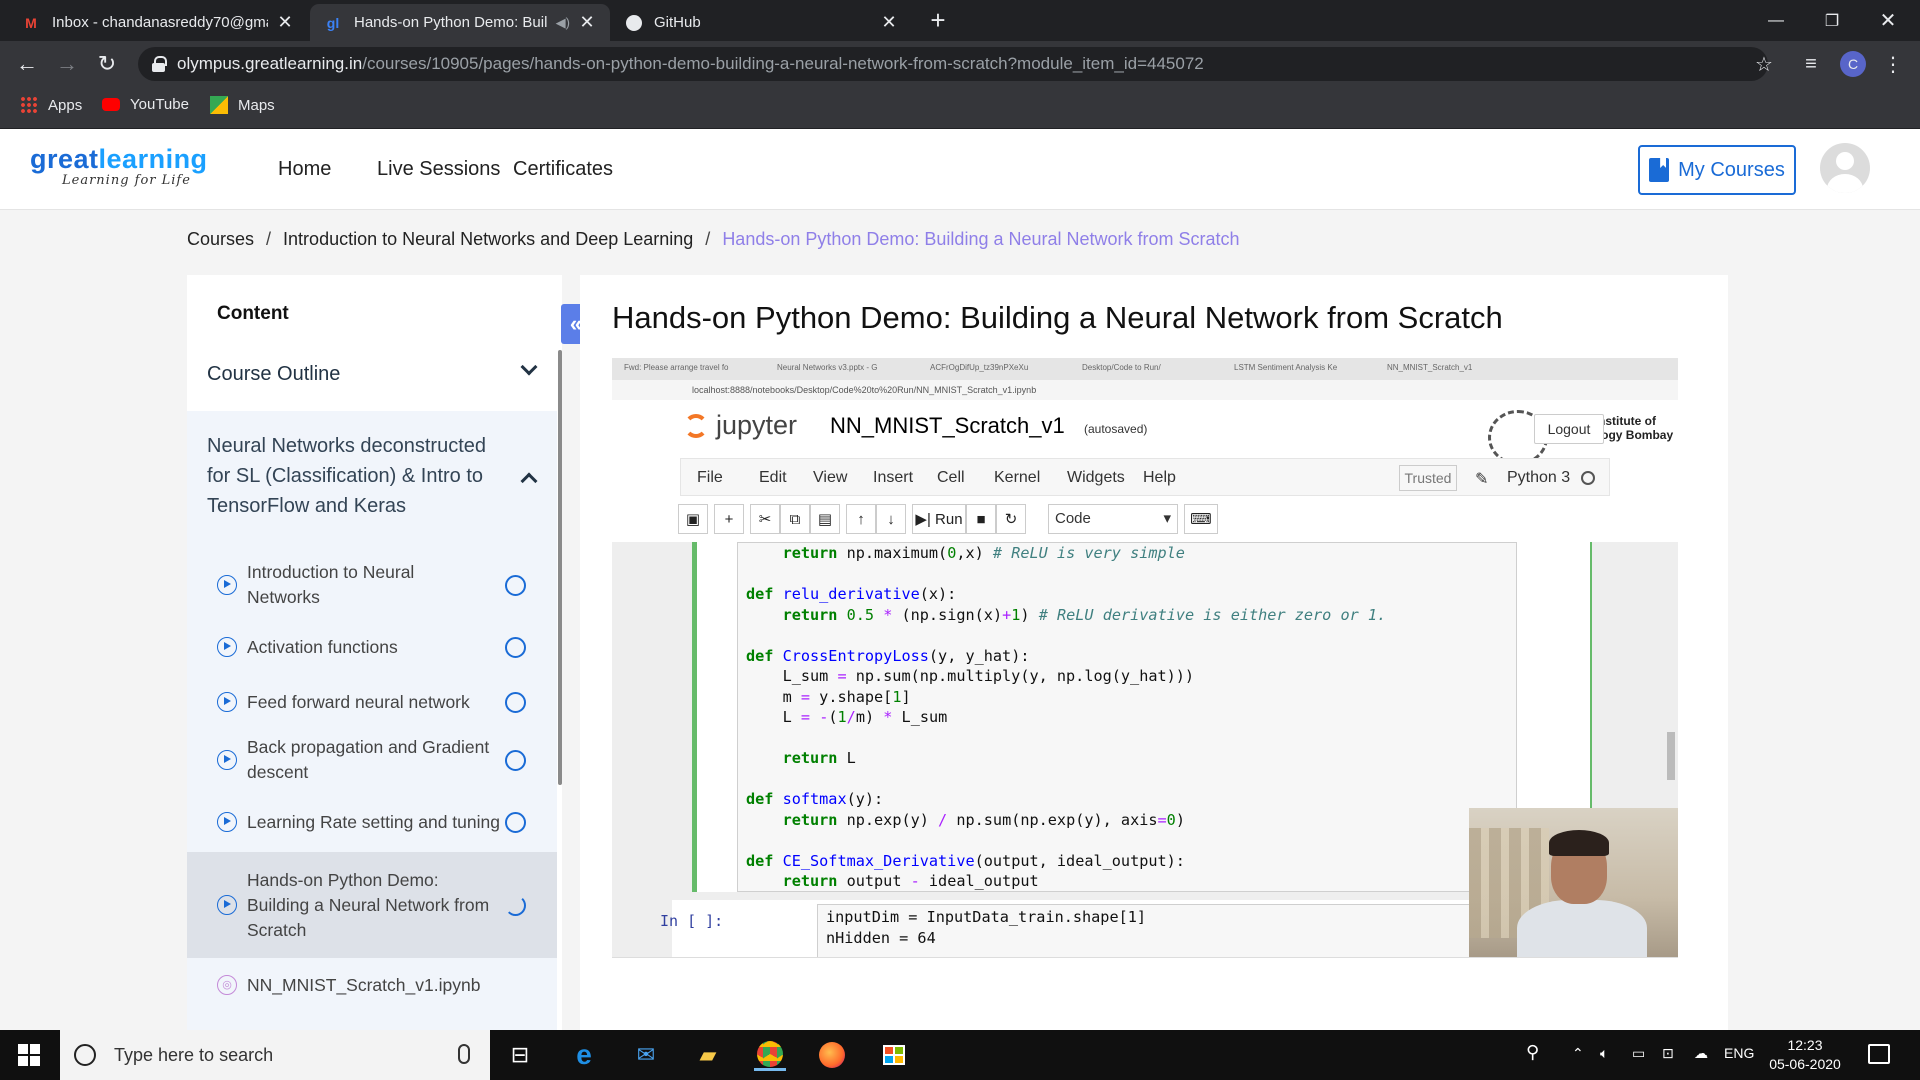 This screenshot has height=1080, width=1920. What do you see at coordinates (194, 1054) in the screenshot?
I see `search-placeholder: Type here to search` at bounding box center [194, 1054].